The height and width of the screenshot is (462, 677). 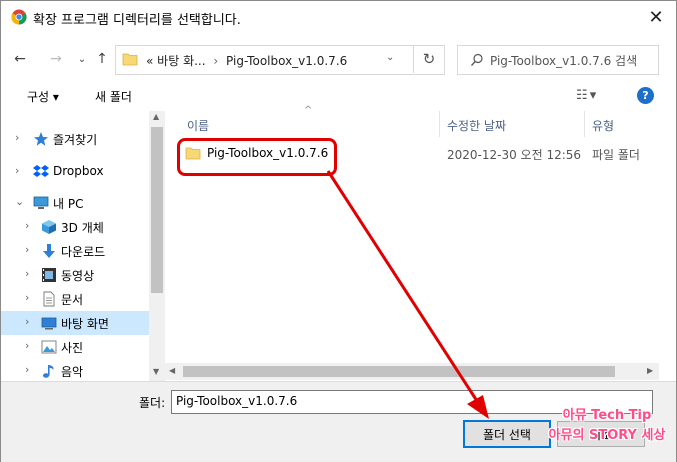 I want to click on watermark: 아뮤 Tech Tip 아뮤의 STORY 세상, so click(x=607, y=426).